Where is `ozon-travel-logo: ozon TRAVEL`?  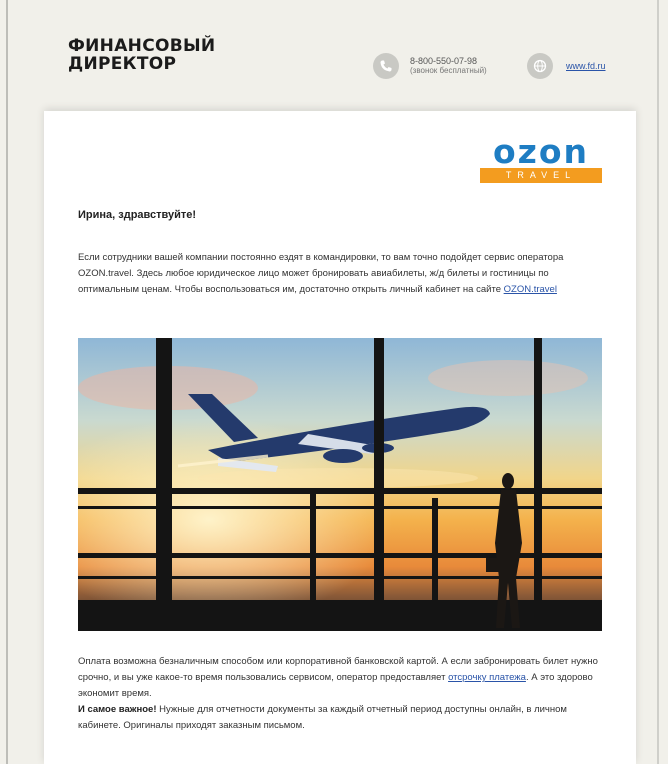
ozon-travel-logo: ozon TRAVEL is located at coordinates (541, 159).